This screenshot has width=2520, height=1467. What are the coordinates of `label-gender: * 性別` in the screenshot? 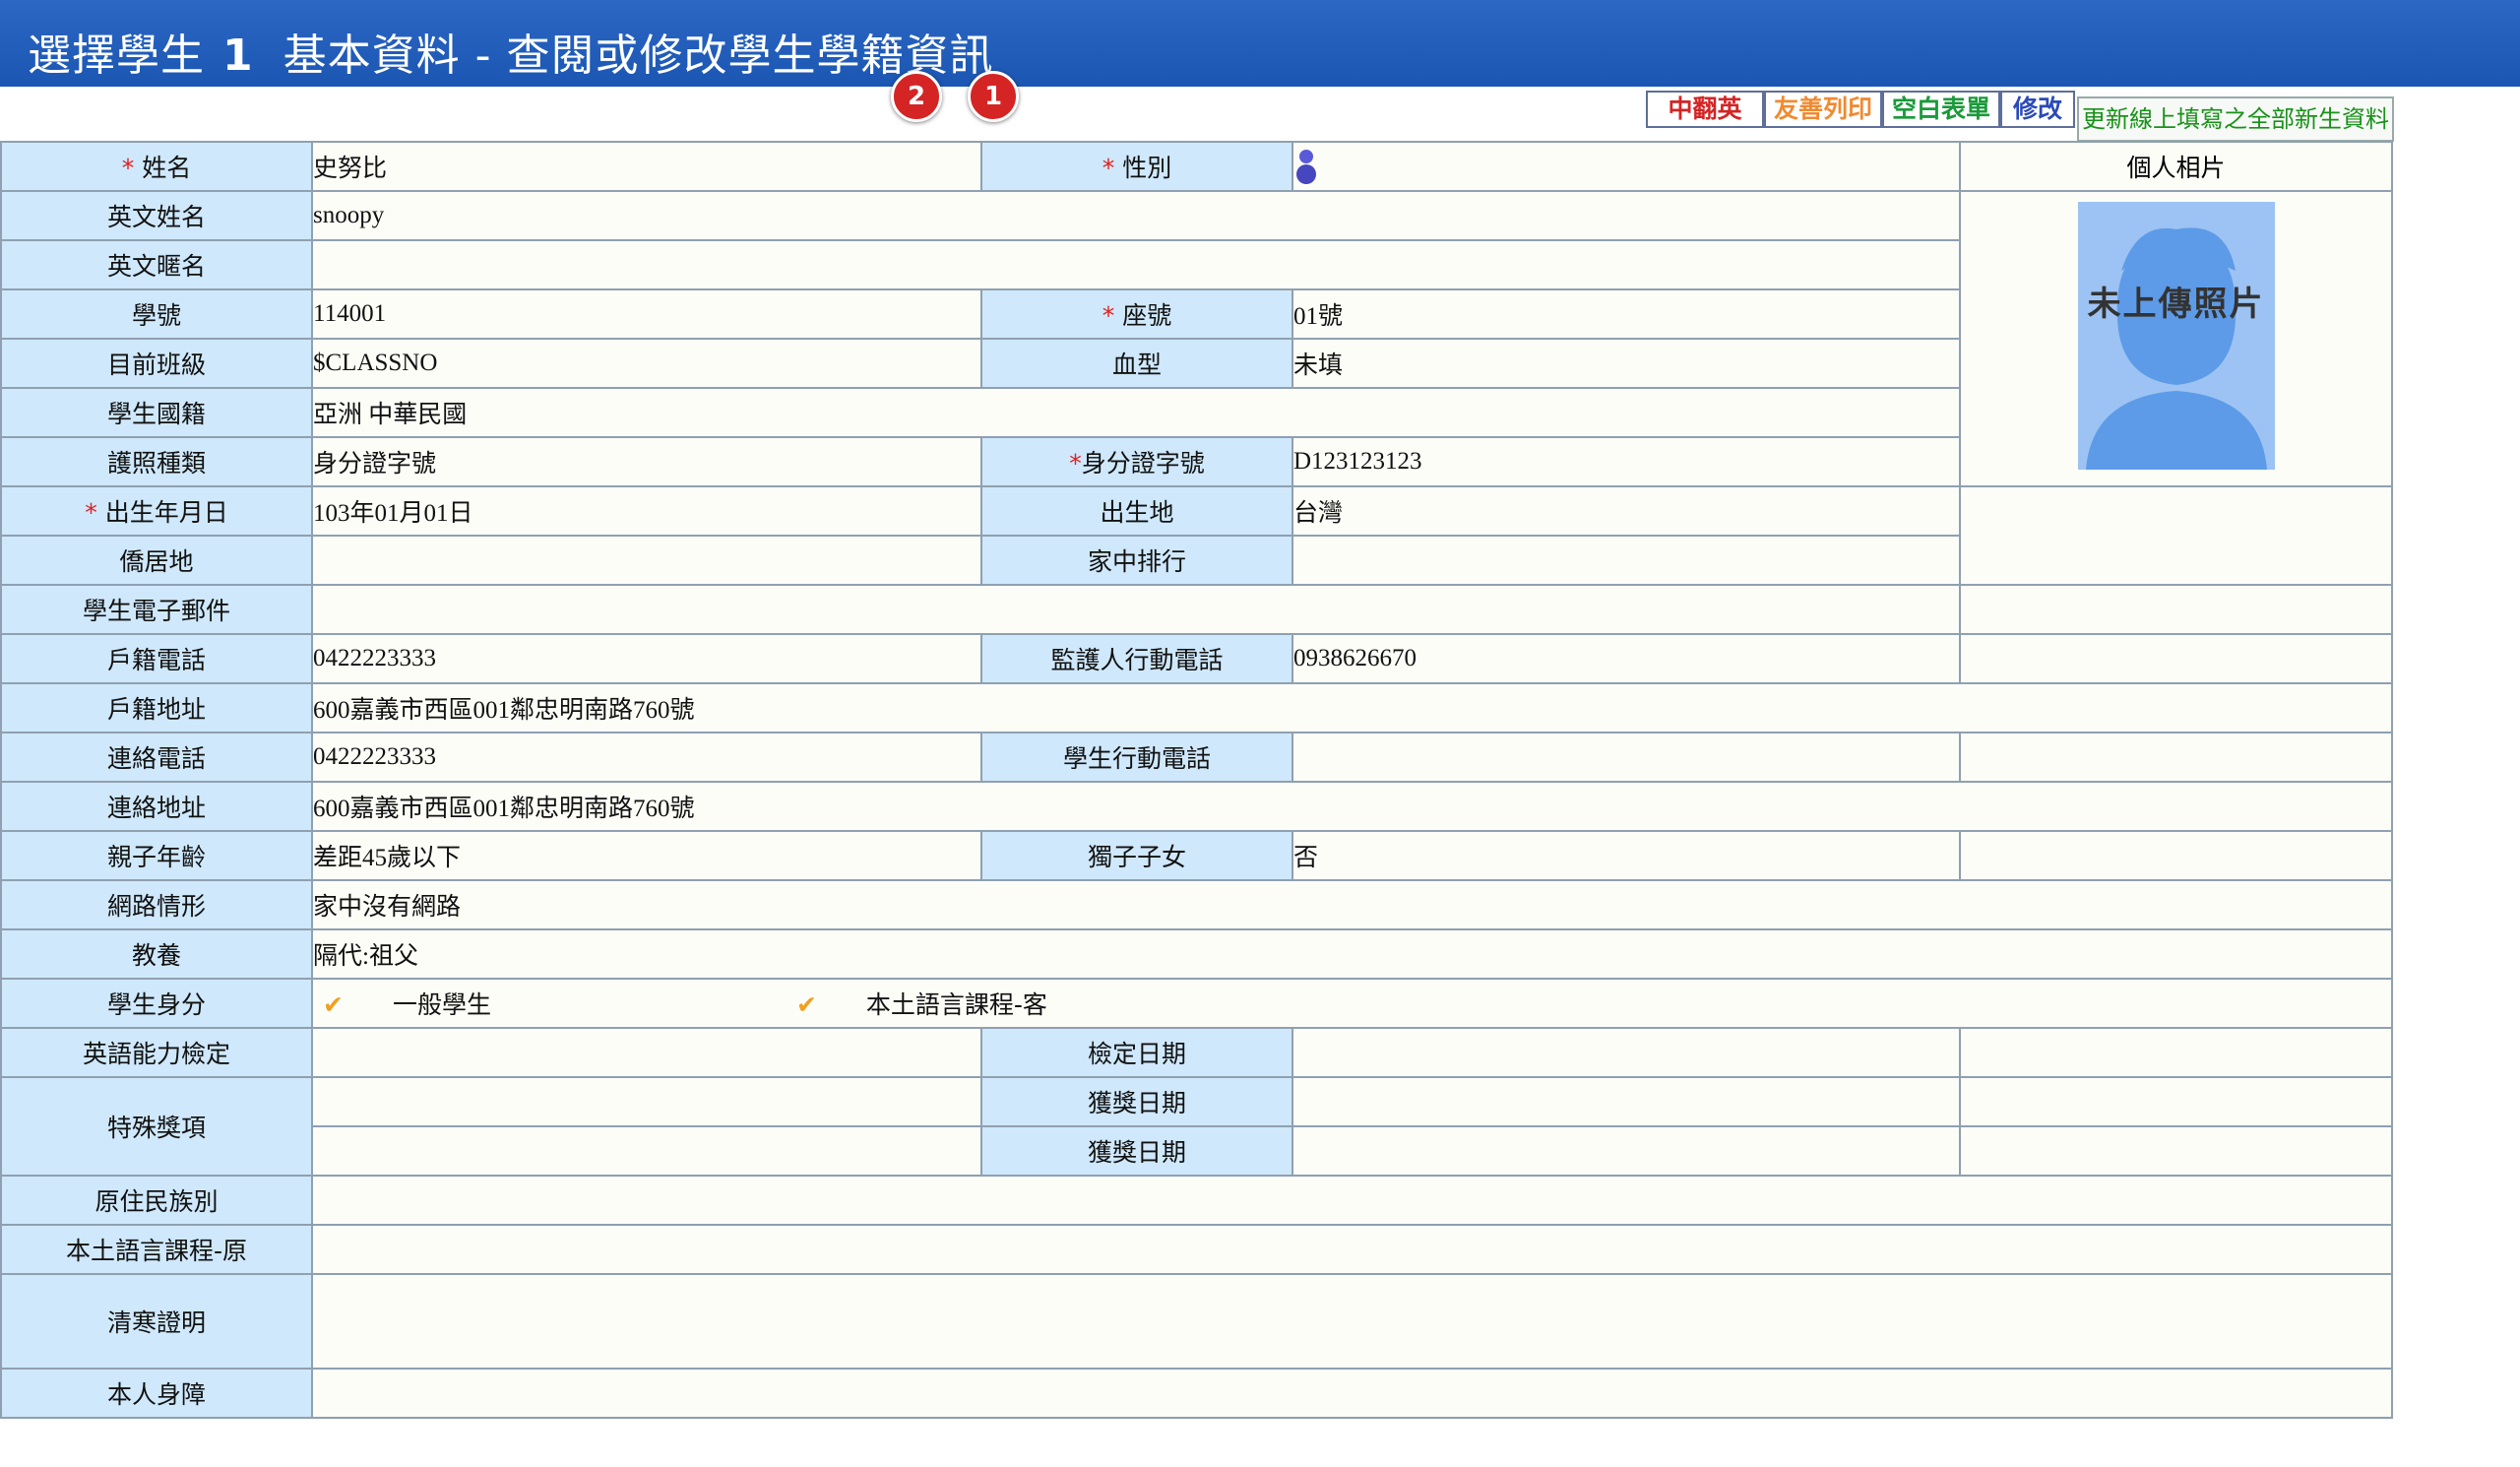 It's located at (1136, 166).